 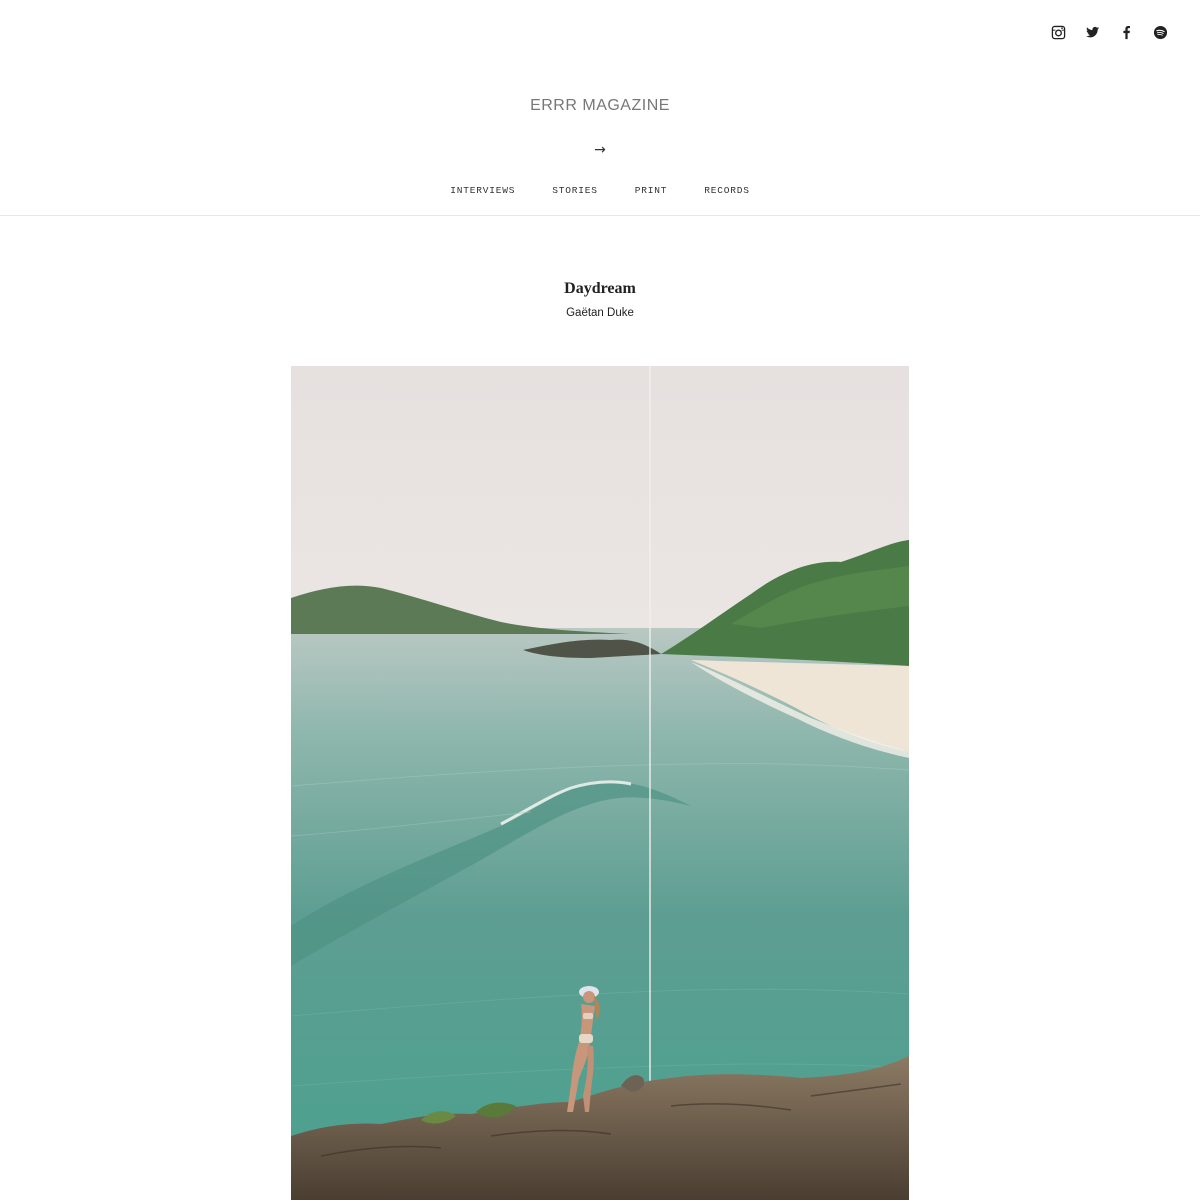 What do you see at coordinates (600, 190) in the screenshot?
I see `main-nav: INTERVIEWS STORIES PRINT RECORDS` at bounding box center [600, 190].